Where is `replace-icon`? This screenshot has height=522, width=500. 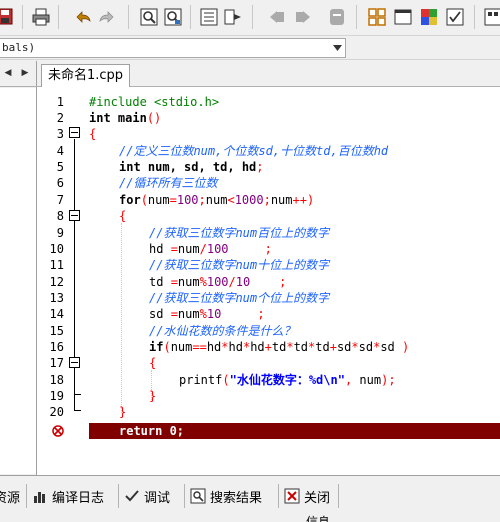 replace-icon is located at coordinates (173, 17).